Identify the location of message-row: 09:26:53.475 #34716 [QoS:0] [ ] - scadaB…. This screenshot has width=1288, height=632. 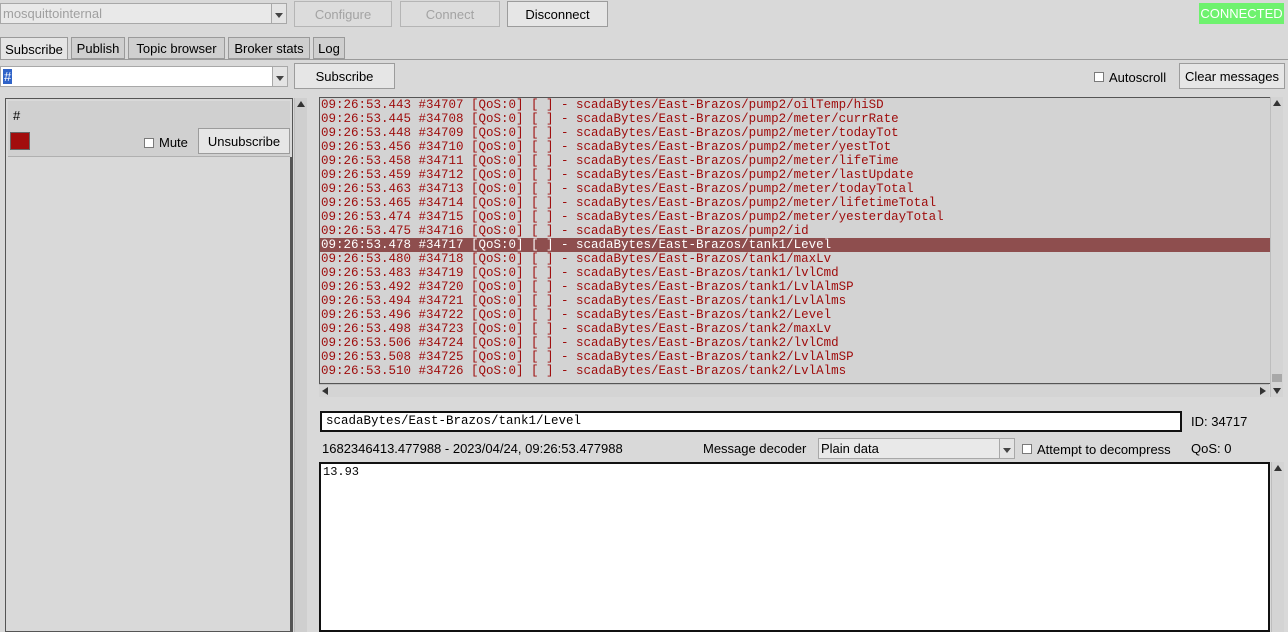
(795, 231).